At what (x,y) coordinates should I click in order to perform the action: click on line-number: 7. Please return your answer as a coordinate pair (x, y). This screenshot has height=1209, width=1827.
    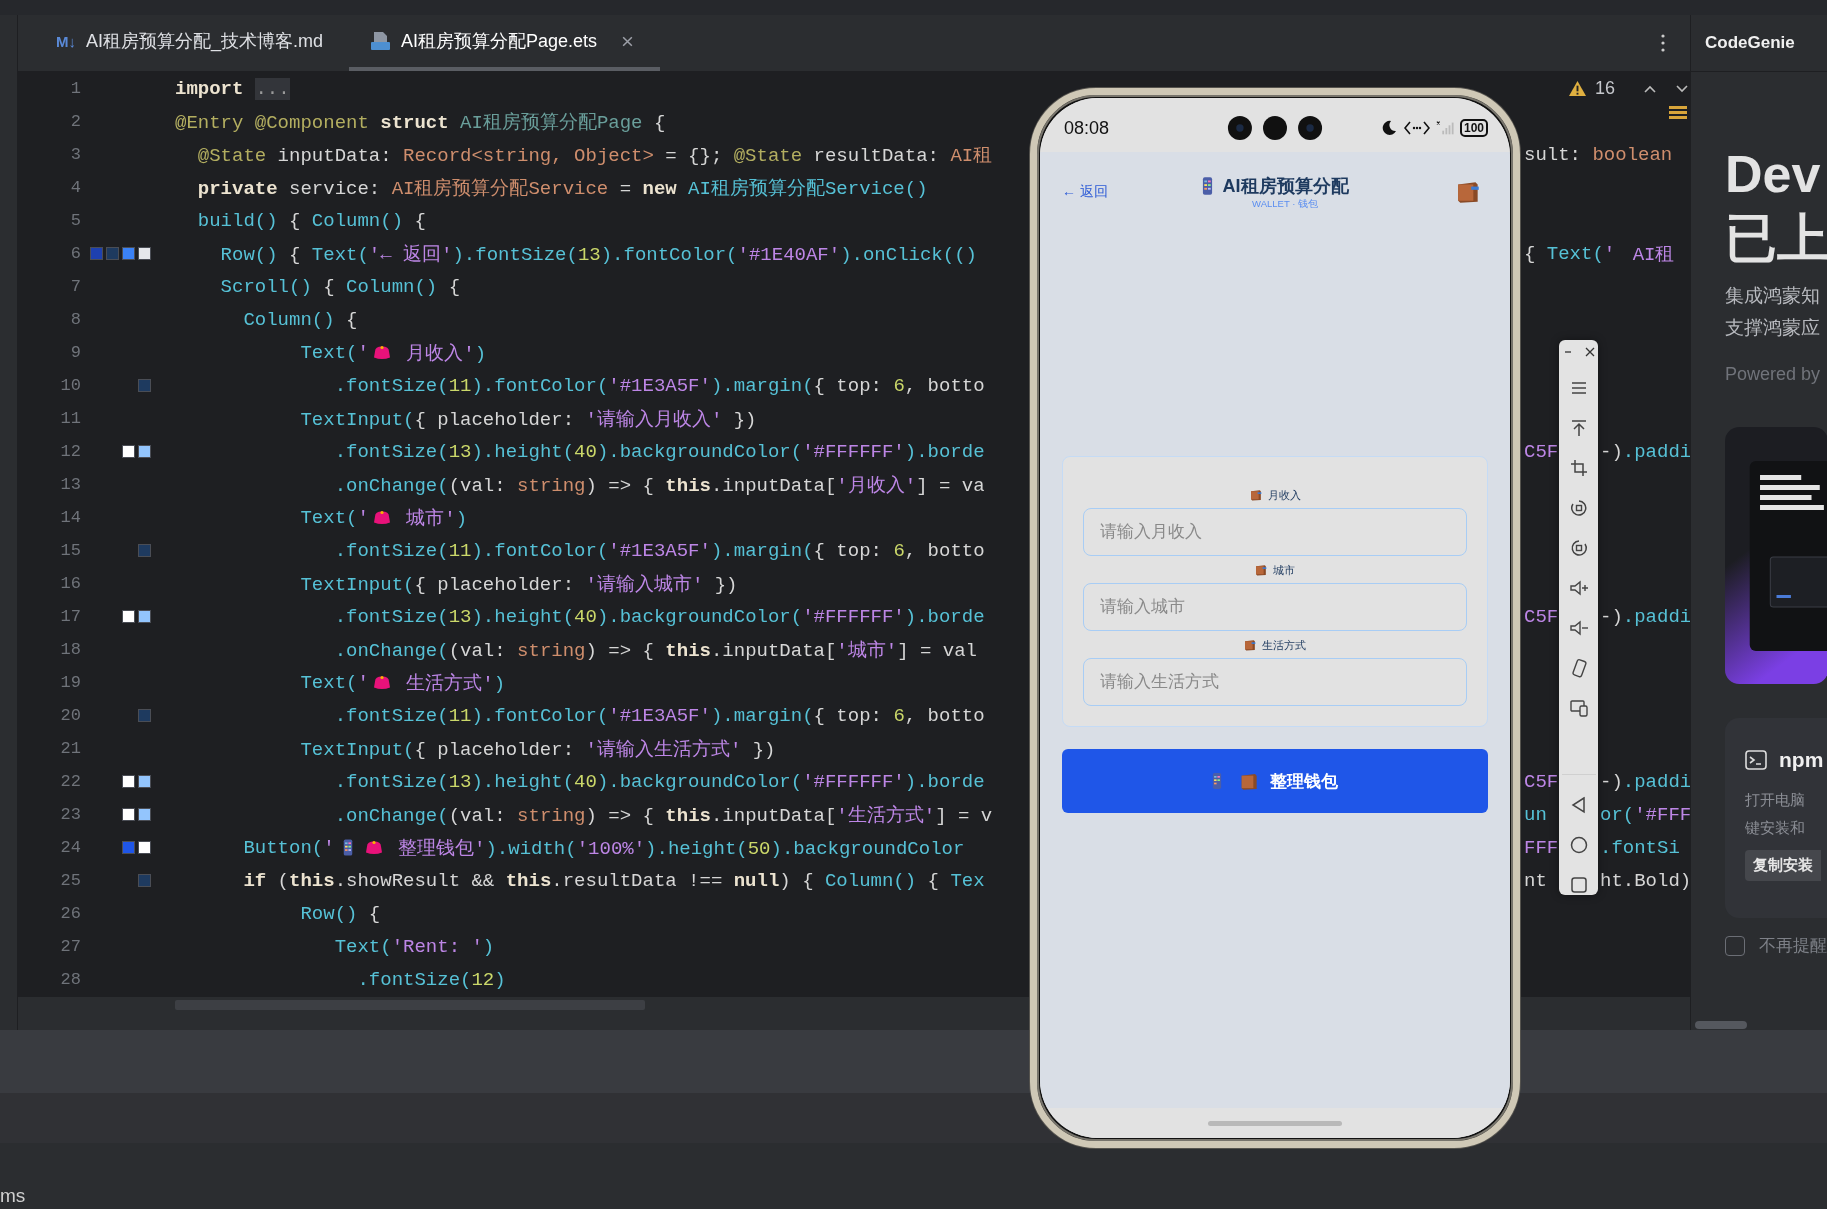
    Looking at the image, I should click on (75, 286).